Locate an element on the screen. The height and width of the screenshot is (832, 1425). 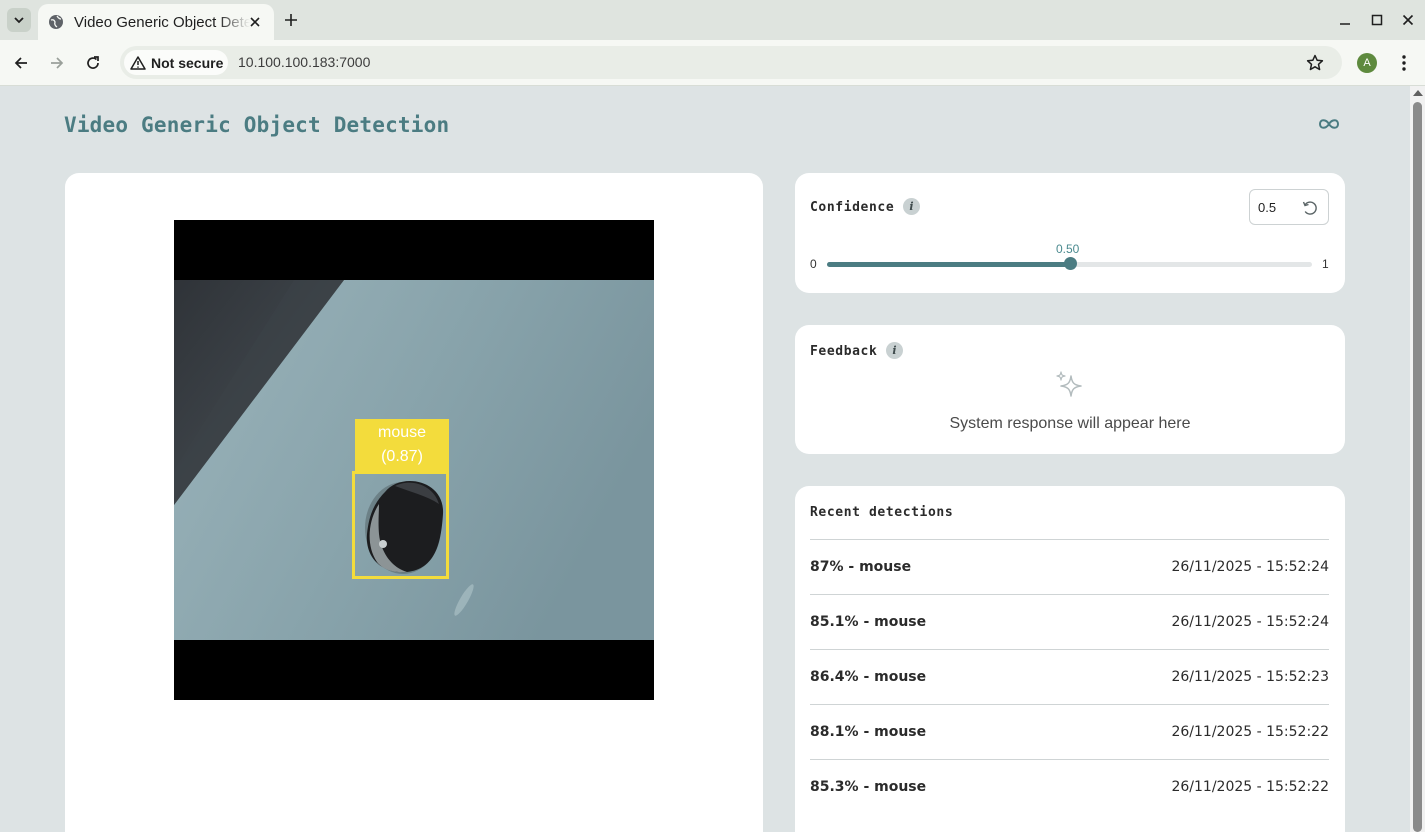
browser-tab-bar: Video Generic Object Detection is located at coordinates (712, 20).